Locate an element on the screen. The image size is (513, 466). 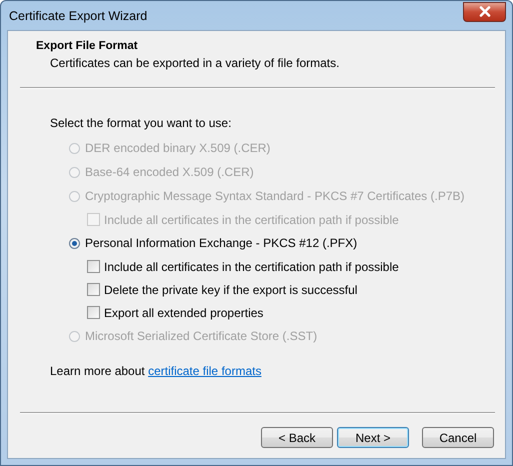
radio-button is located at coordinates (74, 243).